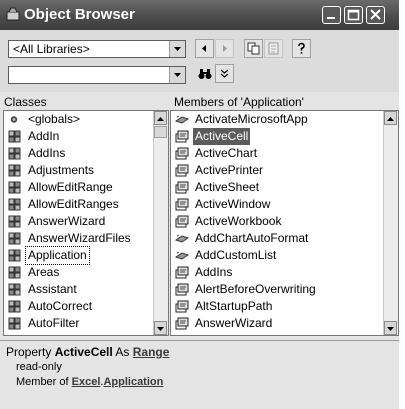 This screenshot has height=409, width=405. Describe the element at coordinates (57, 255) in the screenshot. I see `class-item-label: Application` at that location.